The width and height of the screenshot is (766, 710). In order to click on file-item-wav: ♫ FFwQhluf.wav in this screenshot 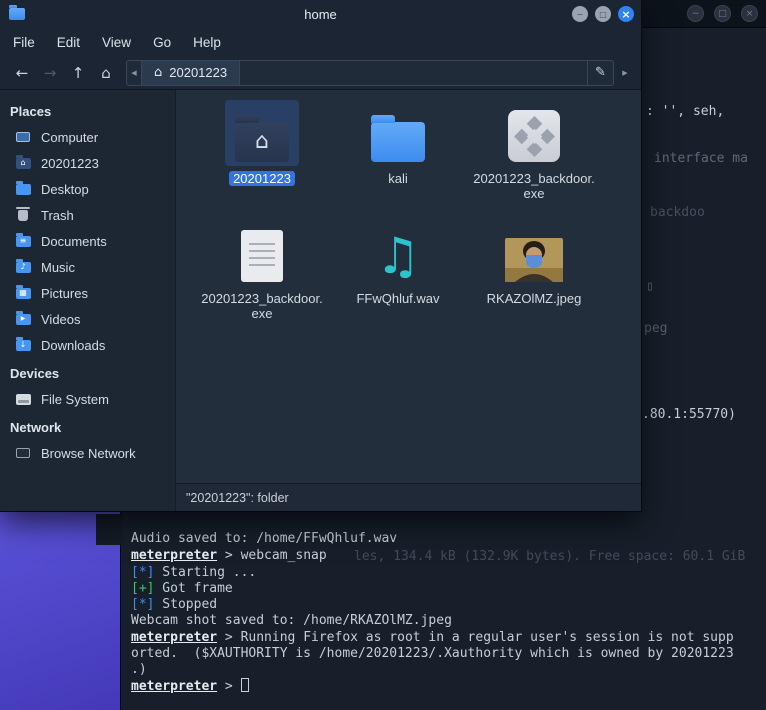, I will do `click(398, 280)`.